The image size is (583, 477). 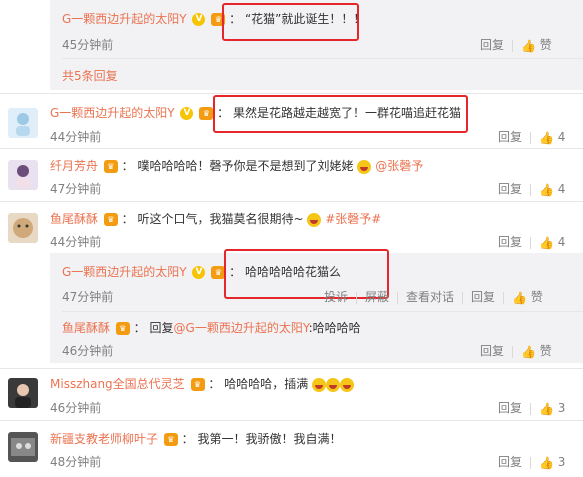 I want to click on comment-time: 48分钟前, so click(x=76, y=462).